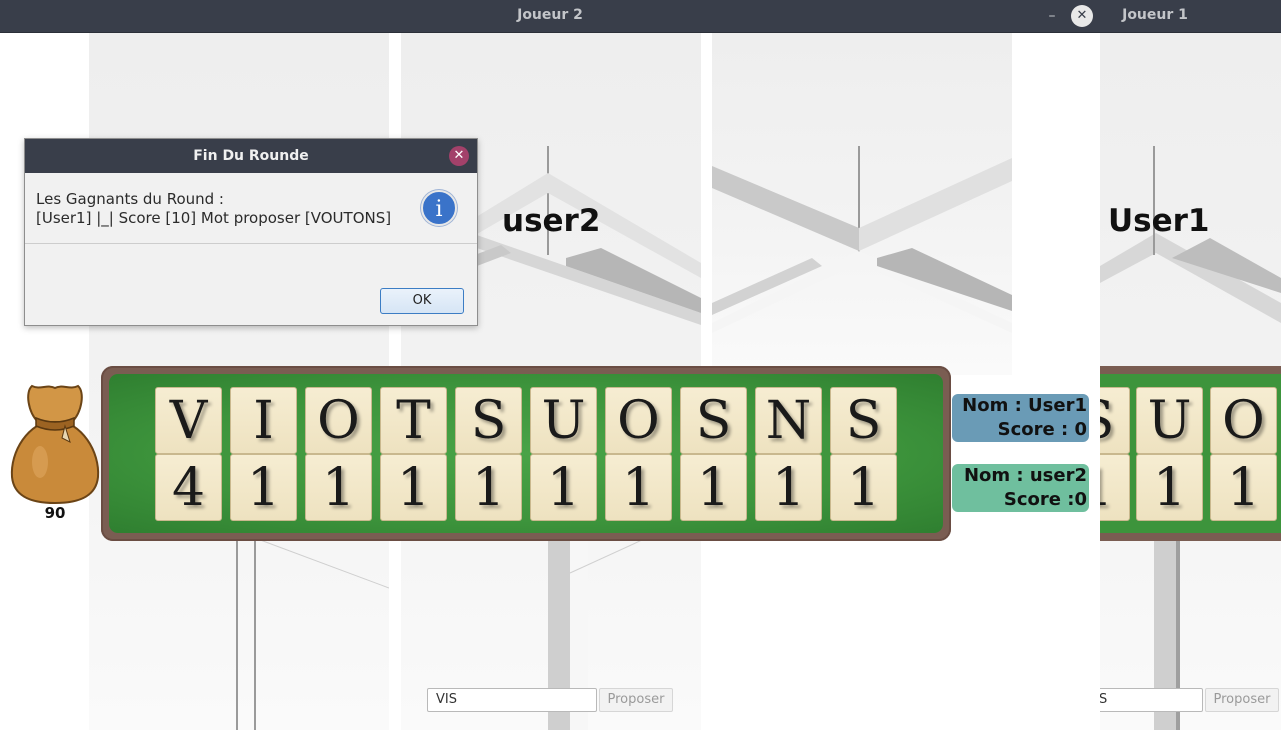  What do you see at coordinates (1190, 16) in the screenshot?
I see `player1-titlebar: Joueur 1` at bounding box center [1190, 16].